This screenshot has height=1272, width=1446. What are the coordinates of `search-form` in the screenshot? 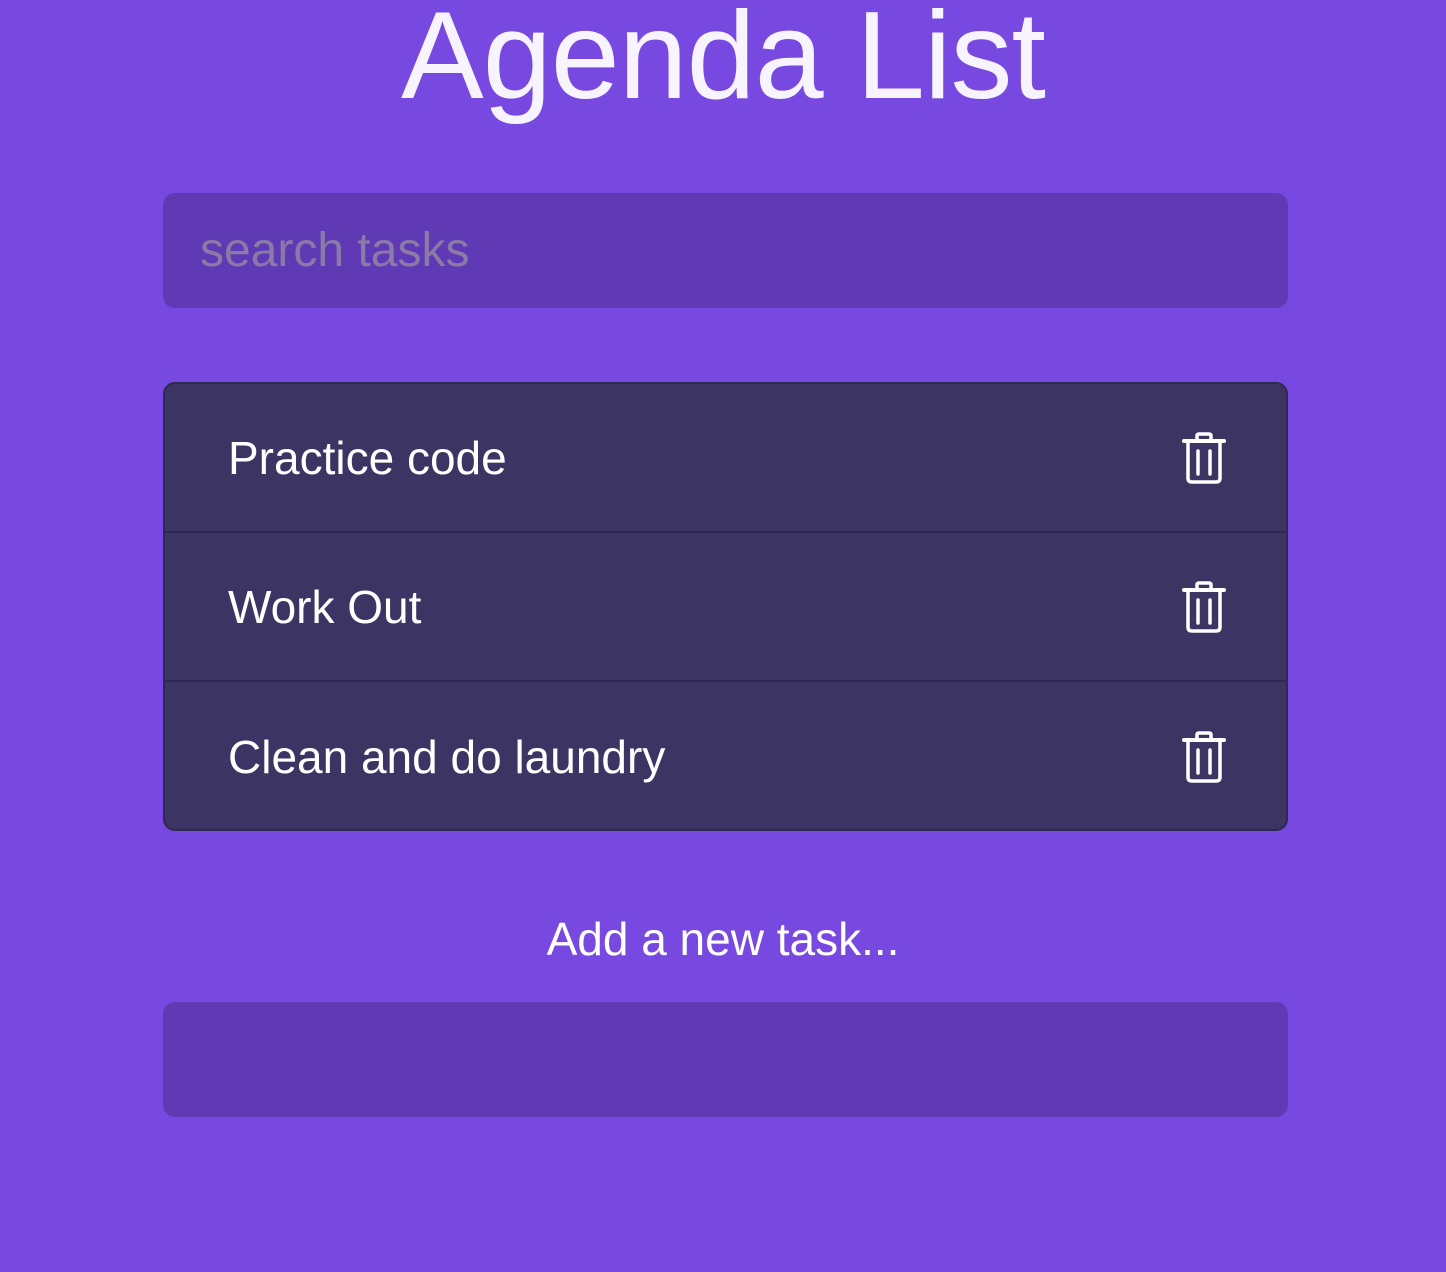 It's located at (725, 250).